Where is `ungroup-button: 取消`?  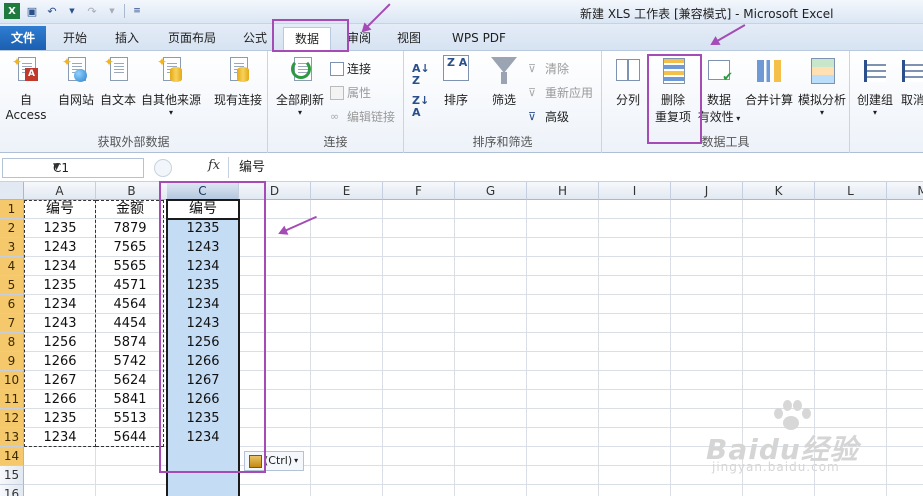
ungroup-button: 取消 is located at coordinates (910, 81).